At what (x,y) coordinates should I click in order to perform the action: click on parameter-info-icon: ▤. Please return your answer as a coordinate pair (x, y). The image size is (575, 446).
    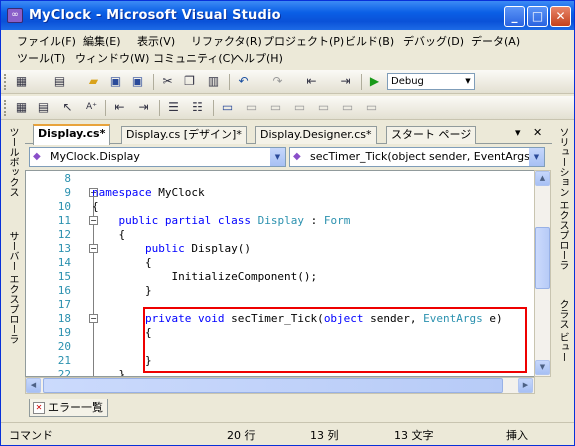
    Looking at the image, I should click on (43, 107).